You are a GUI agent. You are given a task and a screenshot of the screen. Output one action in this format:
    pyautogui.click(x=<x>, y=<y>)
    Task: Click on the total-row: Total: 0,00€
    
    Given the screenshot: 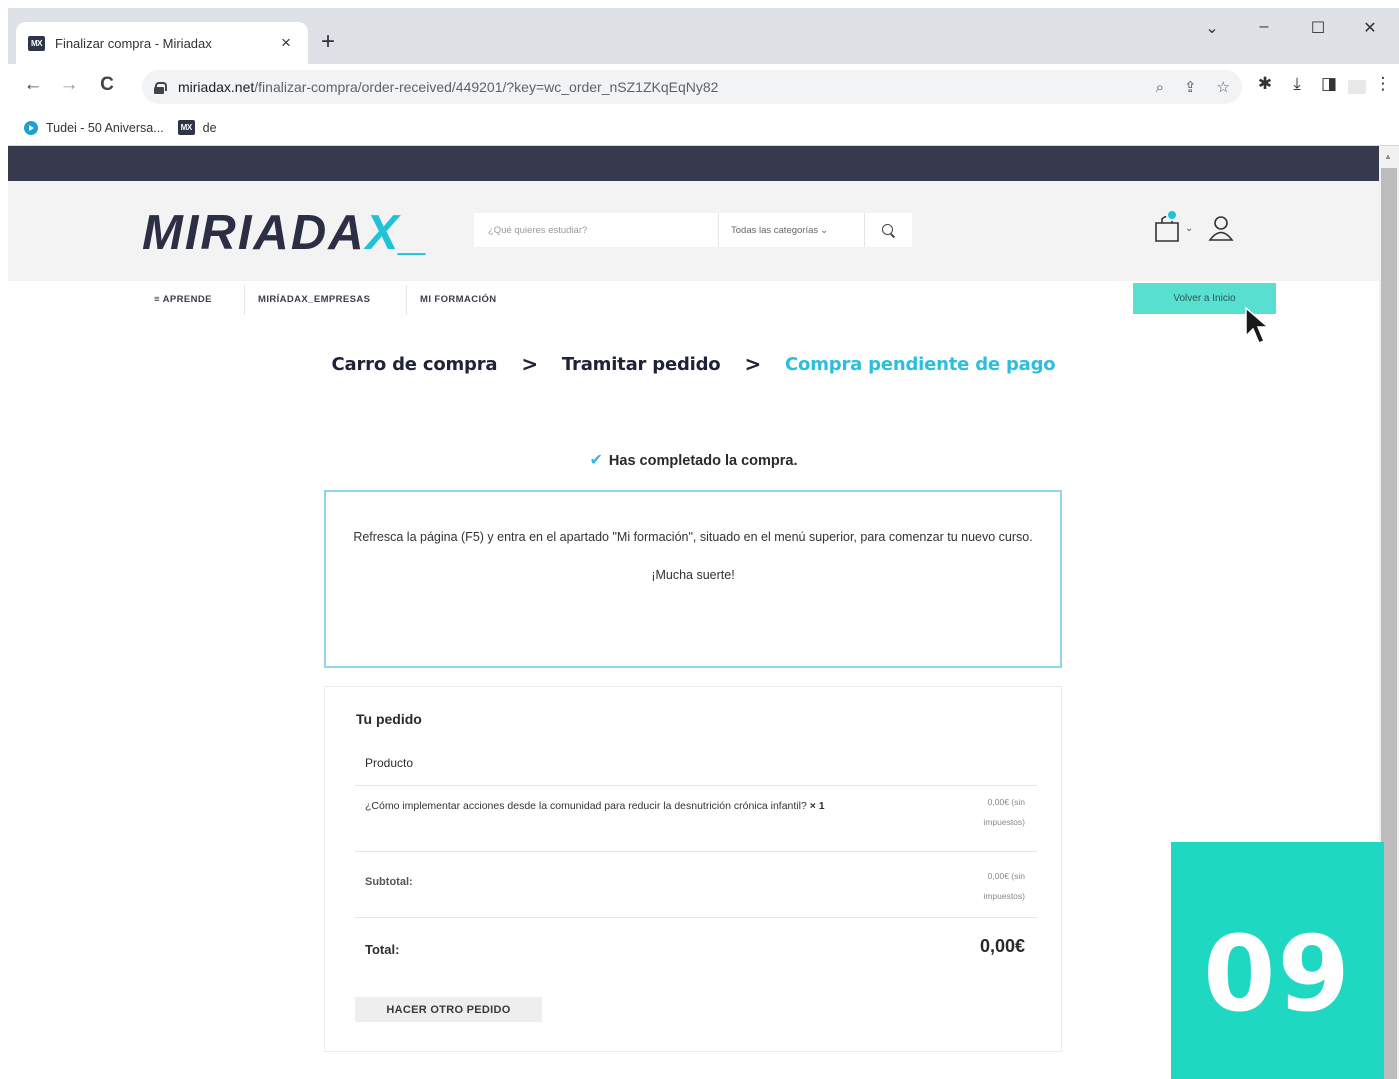 What is the action you would take?
    pyautogui.click(x=696, y=951)
    